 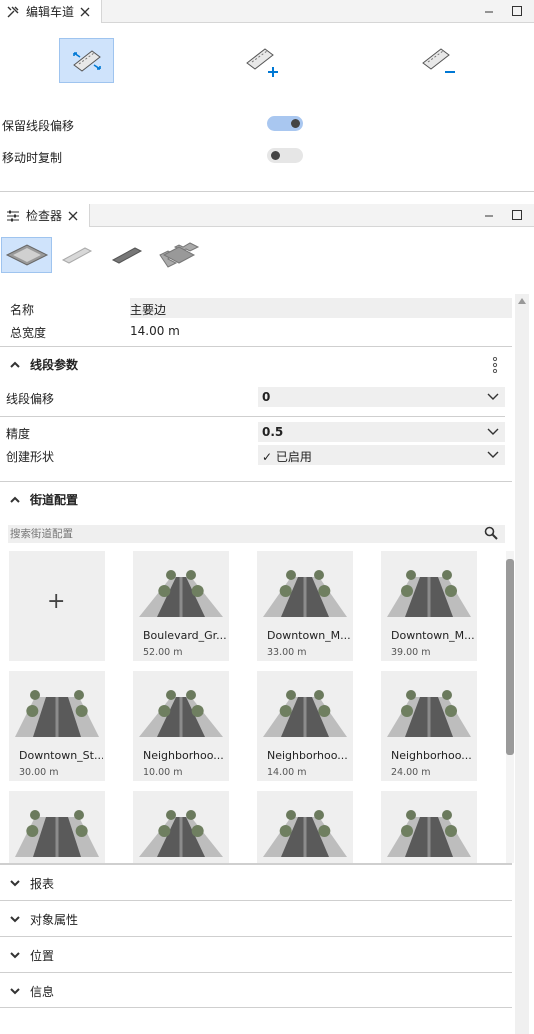 I want to click on remove-lane-tool-button, so click(x=438, y=60).